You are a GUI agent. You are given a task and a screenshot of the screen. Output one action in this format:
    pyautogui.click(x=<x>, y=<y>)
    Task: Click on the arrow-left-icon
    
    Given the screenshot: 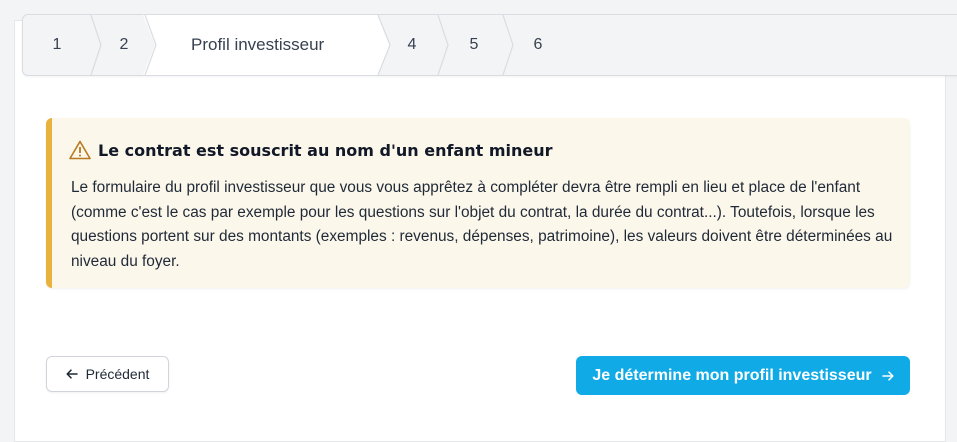 What is the action you would take?
    pyautogui.click(x=72, y=374)
    